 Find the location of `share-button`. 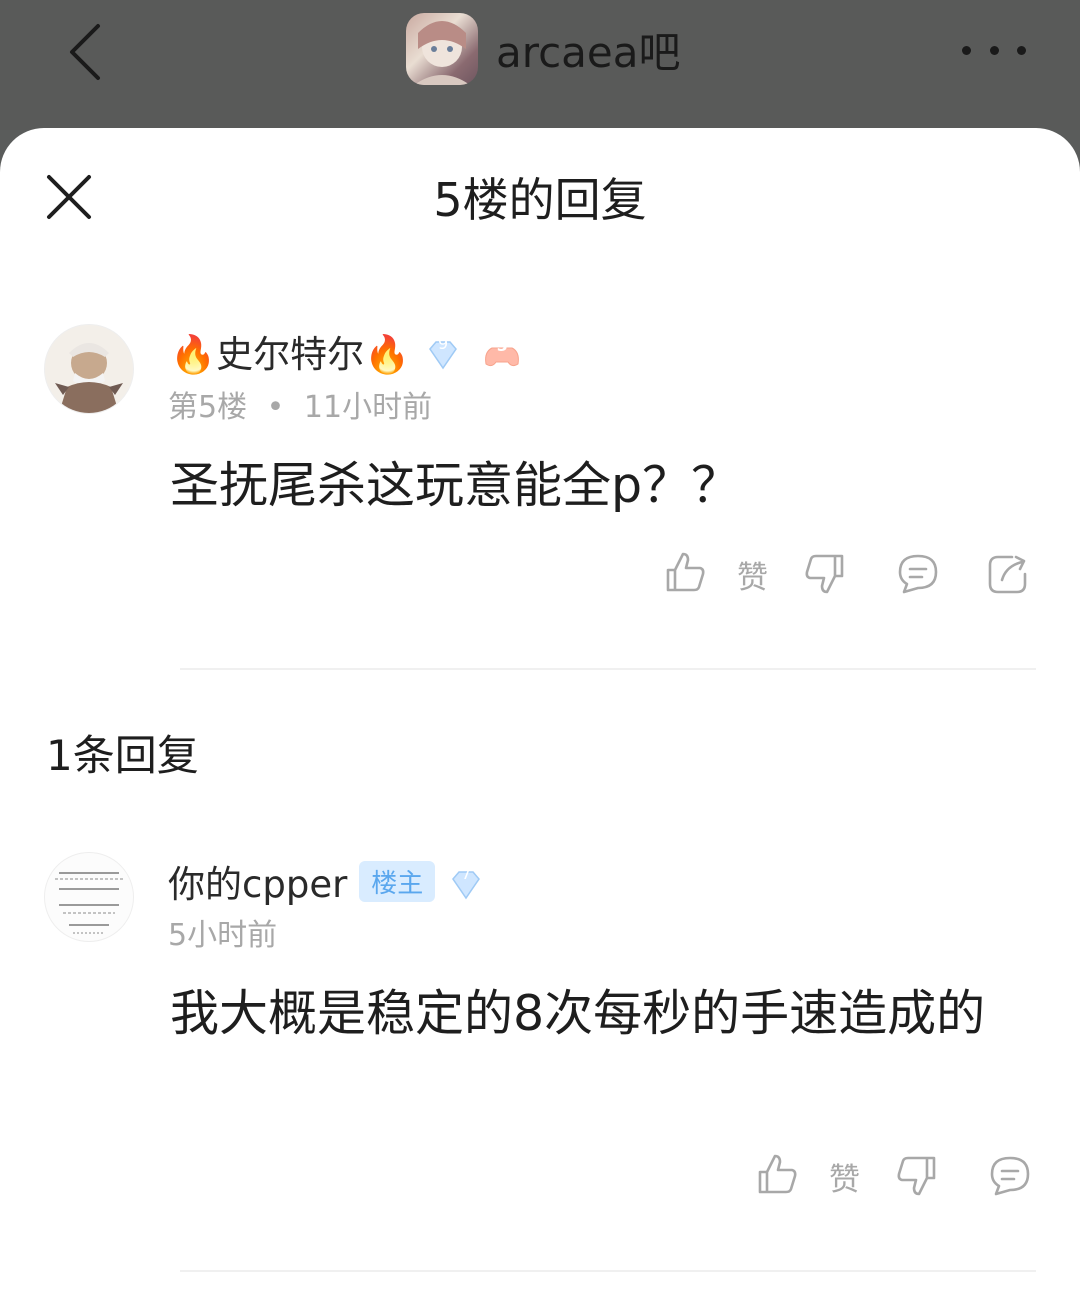

share-button is located at coordinates (1008, 574).